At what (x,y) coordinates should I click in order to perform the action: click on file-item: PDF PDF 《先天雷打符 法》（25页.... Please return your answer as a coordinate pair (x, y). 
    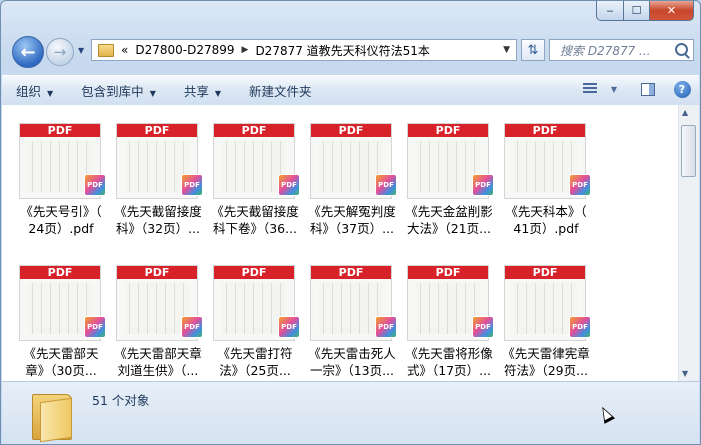
    Looking at the image, I should click on (248, 312).